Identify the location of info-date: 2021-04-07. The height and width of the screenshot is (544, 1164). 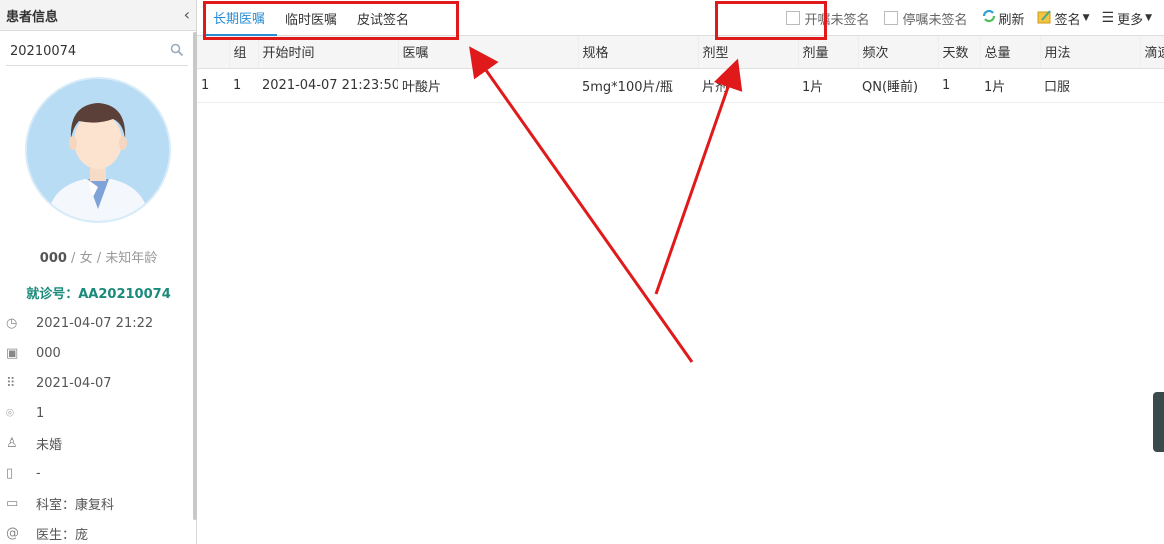
(74, 383).